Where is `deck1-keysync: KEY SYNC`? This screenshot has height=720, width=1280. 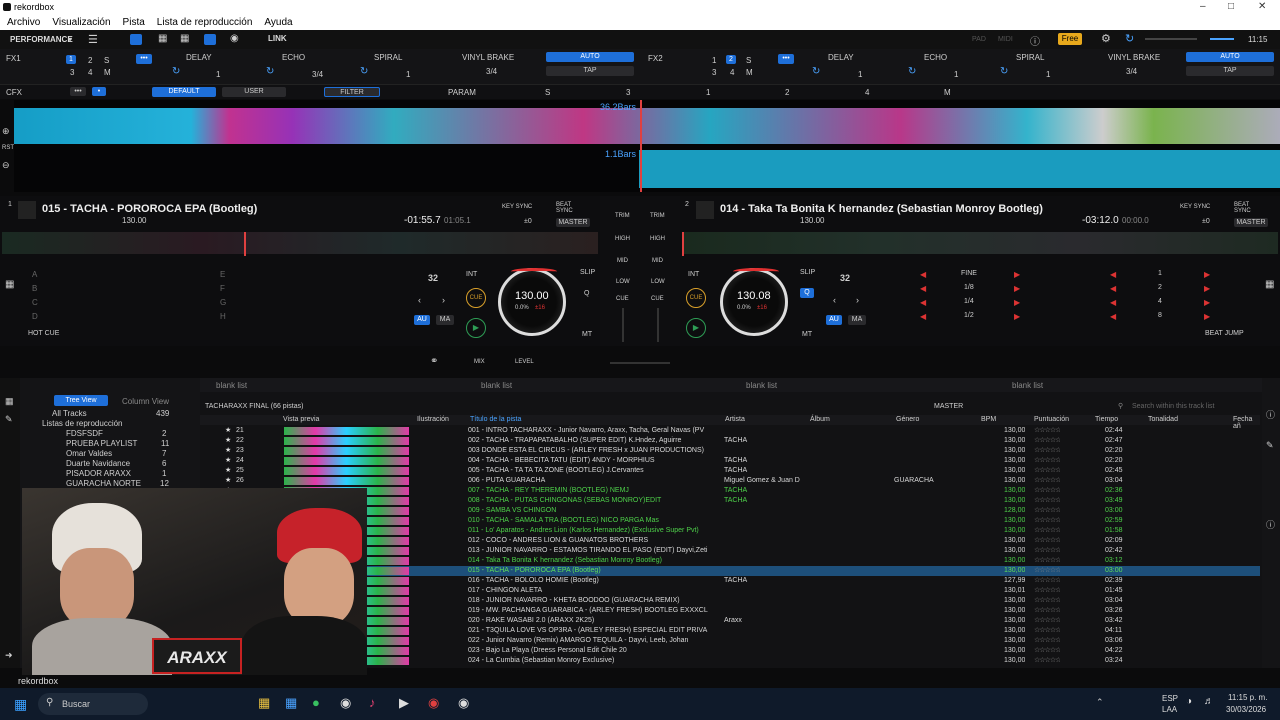
deck1-keysync: KEY SYNC is located at coordinates (517, 207).